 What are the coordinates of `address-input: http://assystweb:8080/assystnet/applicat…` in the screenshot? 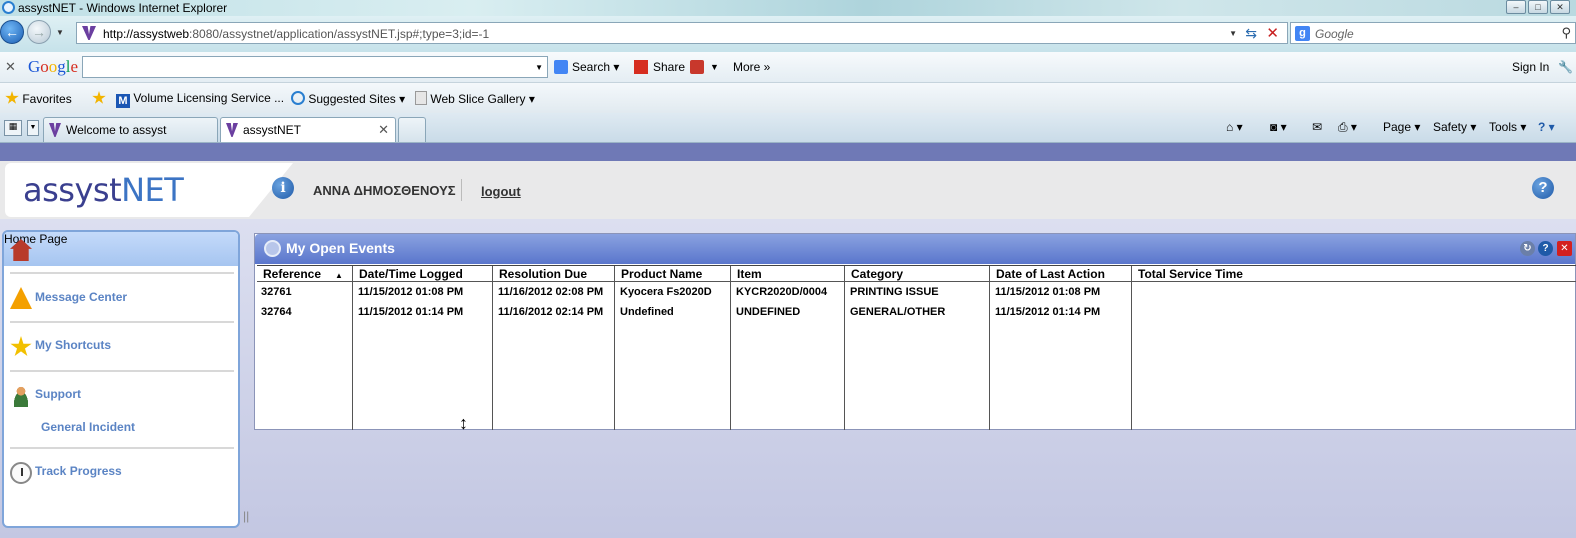 It's located at (682, 33).